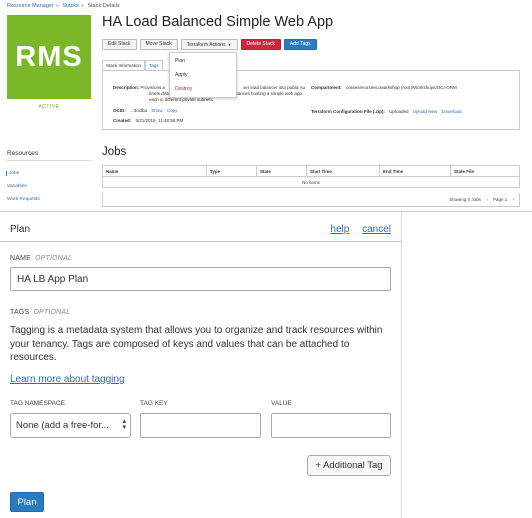  What do you see at coordinates (21, 258) in the screenshot?
I see `name-label-text: NAME` at bounding box center [21, 258].